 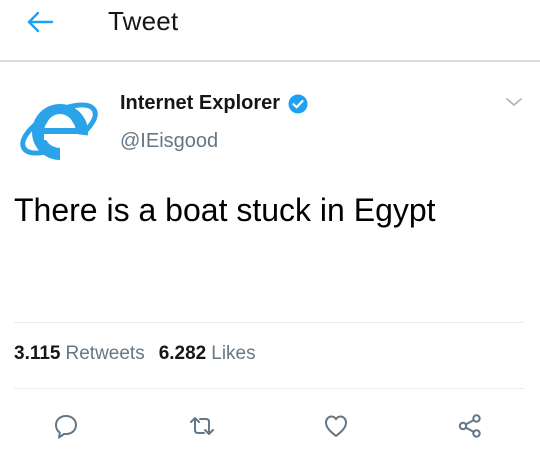 I want to click on top-bar: Tweet, so click(x=270, y=30).